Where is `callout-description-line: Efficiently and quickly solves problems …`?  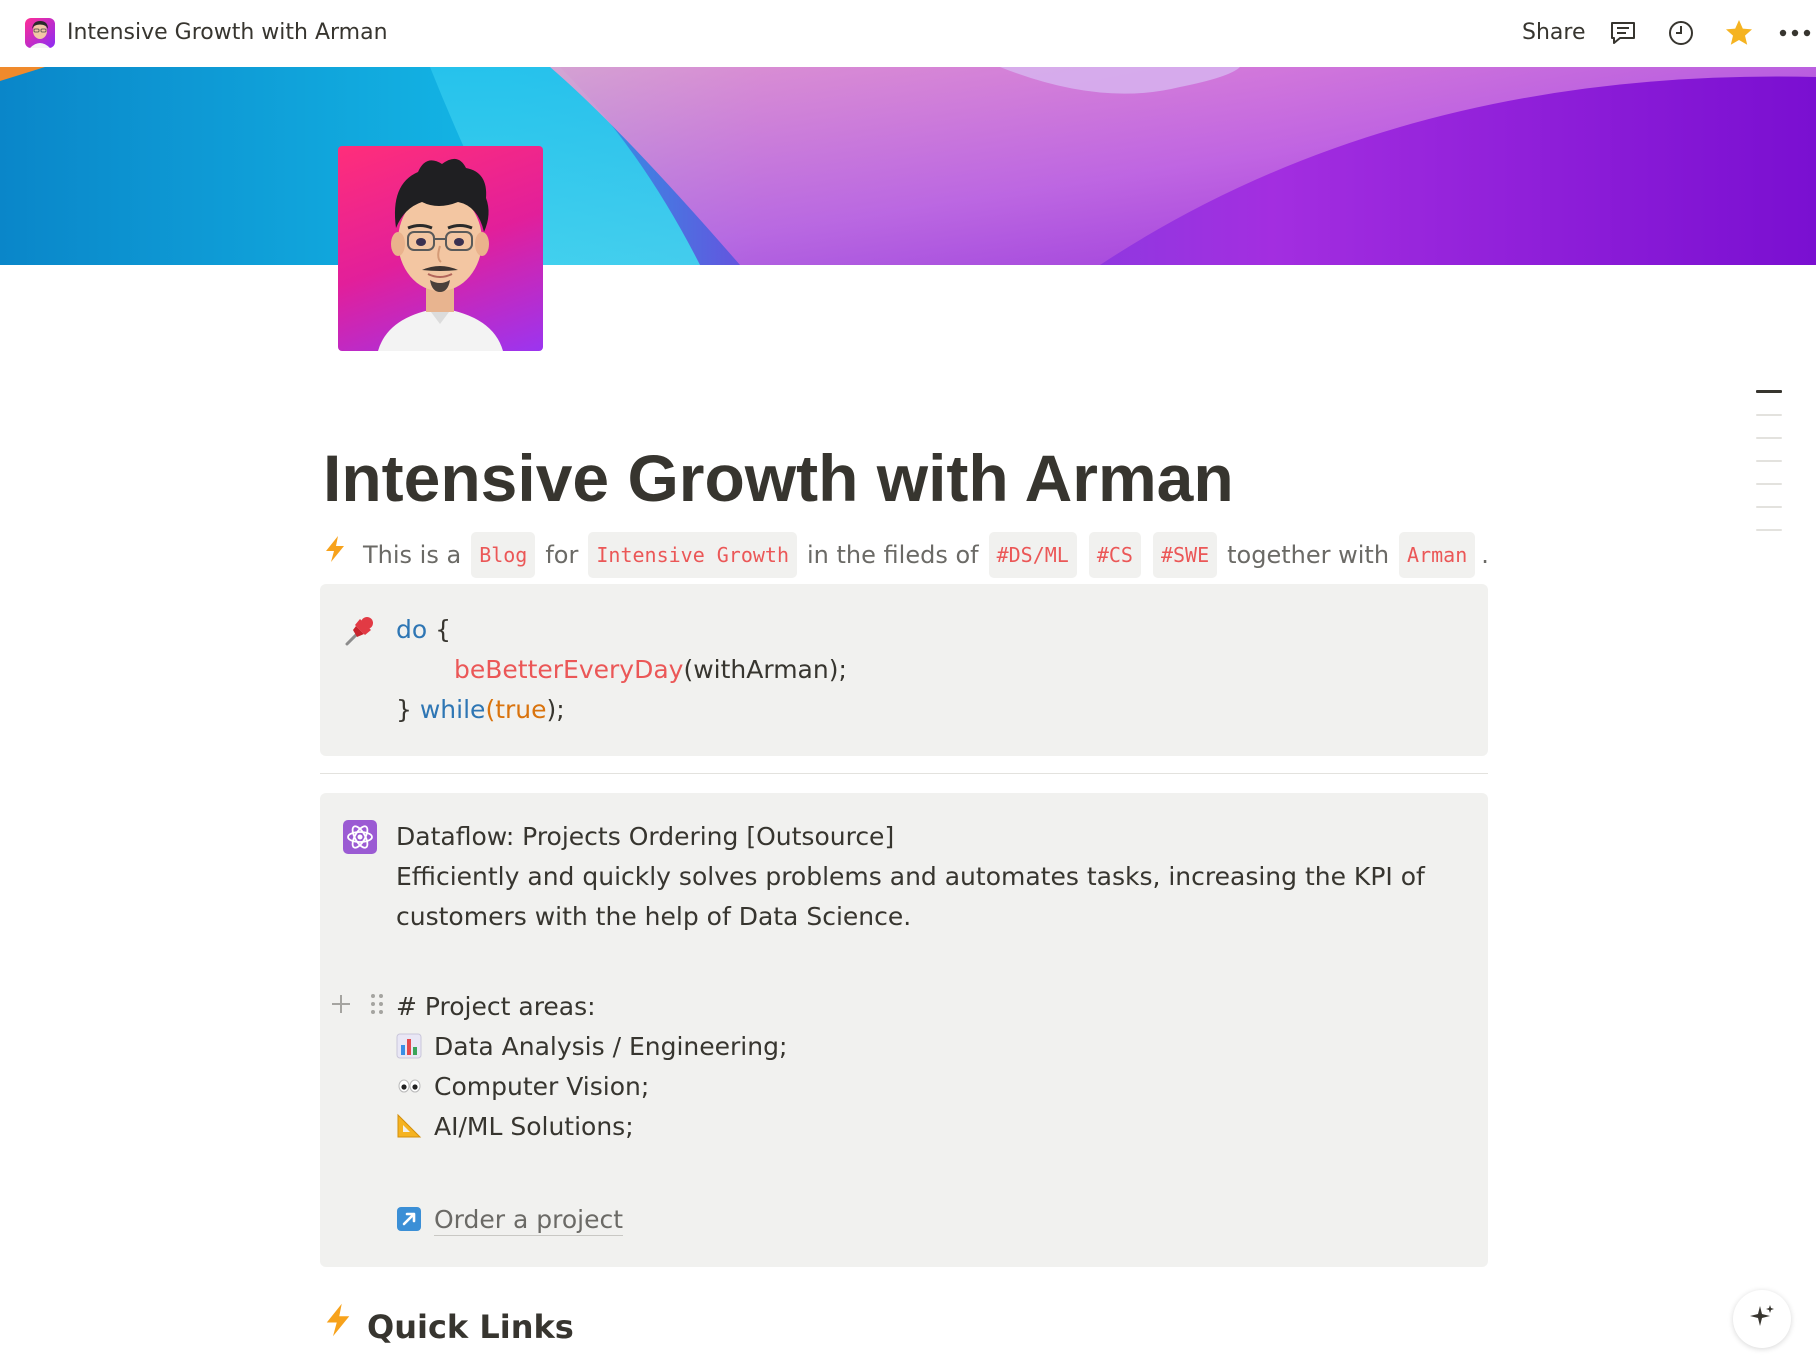
callout-description-line: Efficiently and quickly solves problems … is located at coordinates (910, 876).